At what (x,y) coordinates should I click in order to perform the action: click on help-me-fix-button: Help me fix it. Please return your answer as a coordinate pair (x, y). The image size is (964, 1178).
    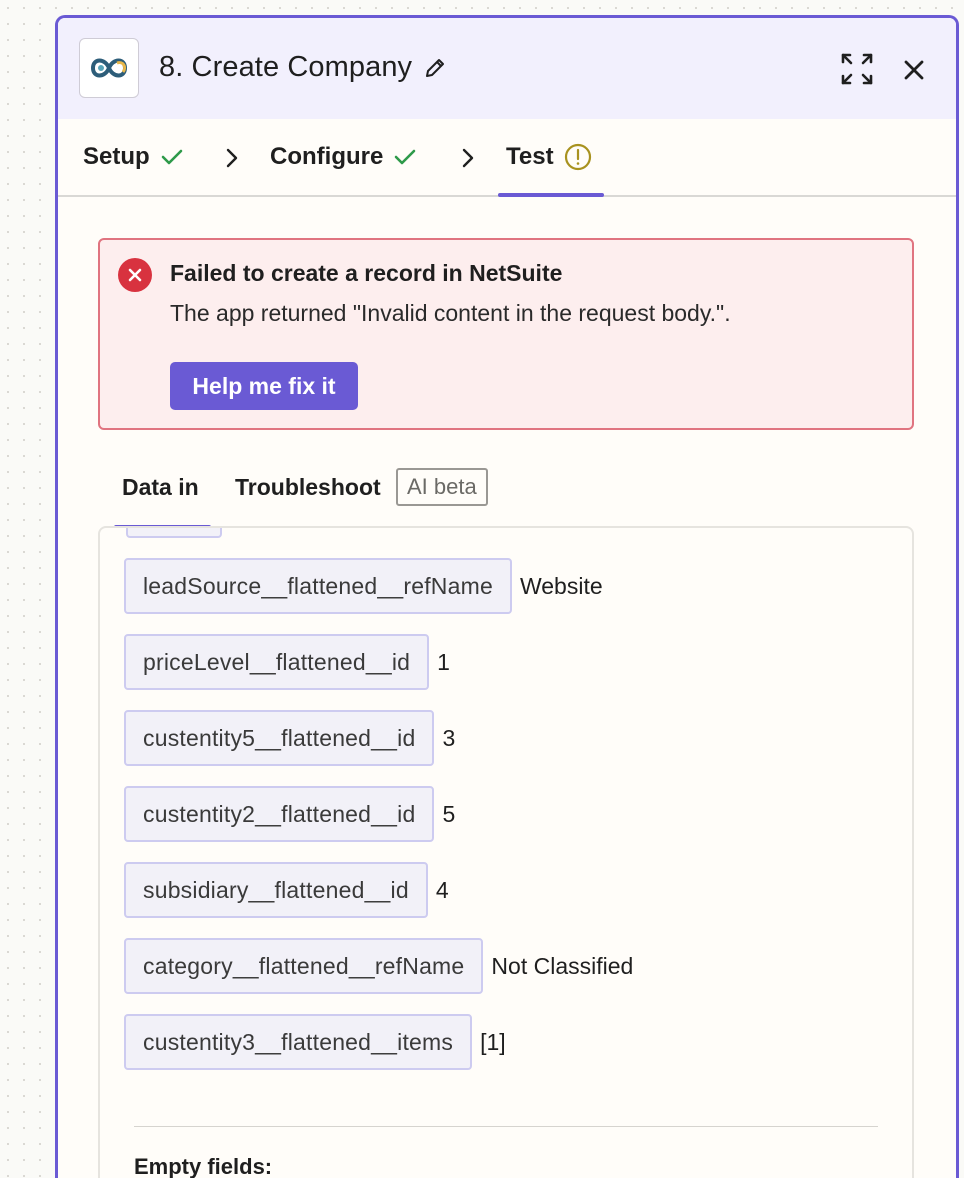
    Looking at the image, I should click on (264, 386).